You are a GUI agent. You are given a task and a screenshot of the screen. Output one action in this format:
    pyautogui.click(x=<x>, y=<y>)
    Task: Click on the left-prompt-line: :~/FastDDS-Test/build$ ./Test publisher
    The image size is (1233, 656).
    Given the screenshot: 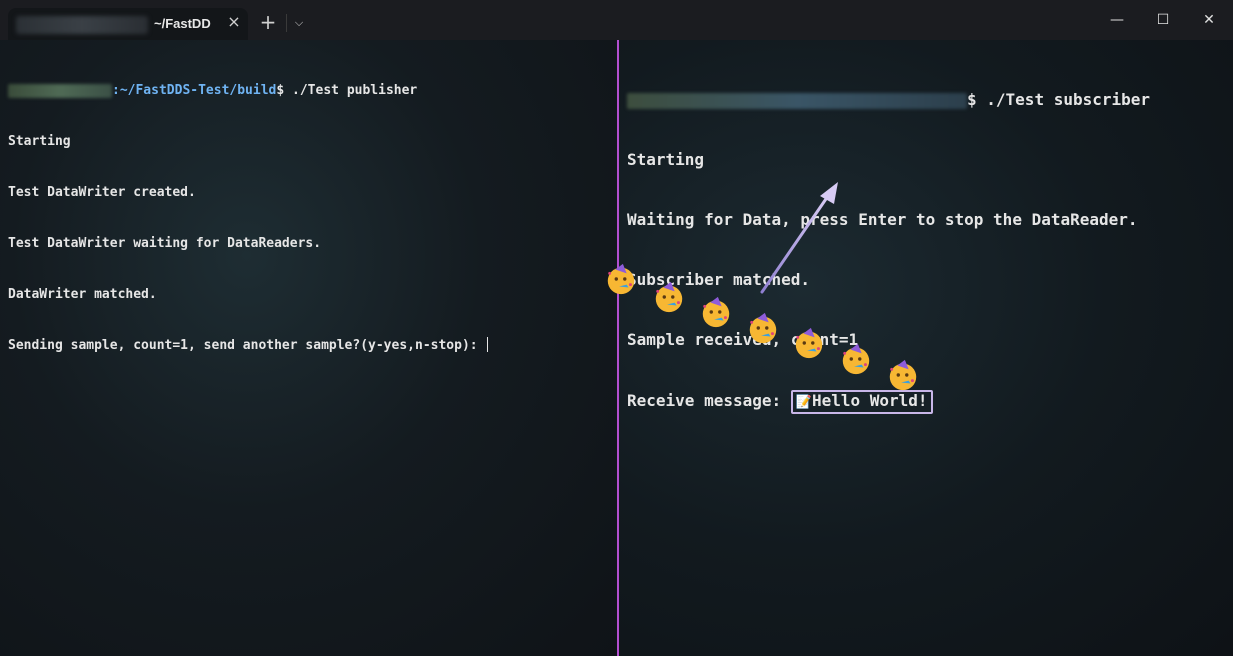 What is the action you would take?
    pyautogui.click(x=248, y=90)
    